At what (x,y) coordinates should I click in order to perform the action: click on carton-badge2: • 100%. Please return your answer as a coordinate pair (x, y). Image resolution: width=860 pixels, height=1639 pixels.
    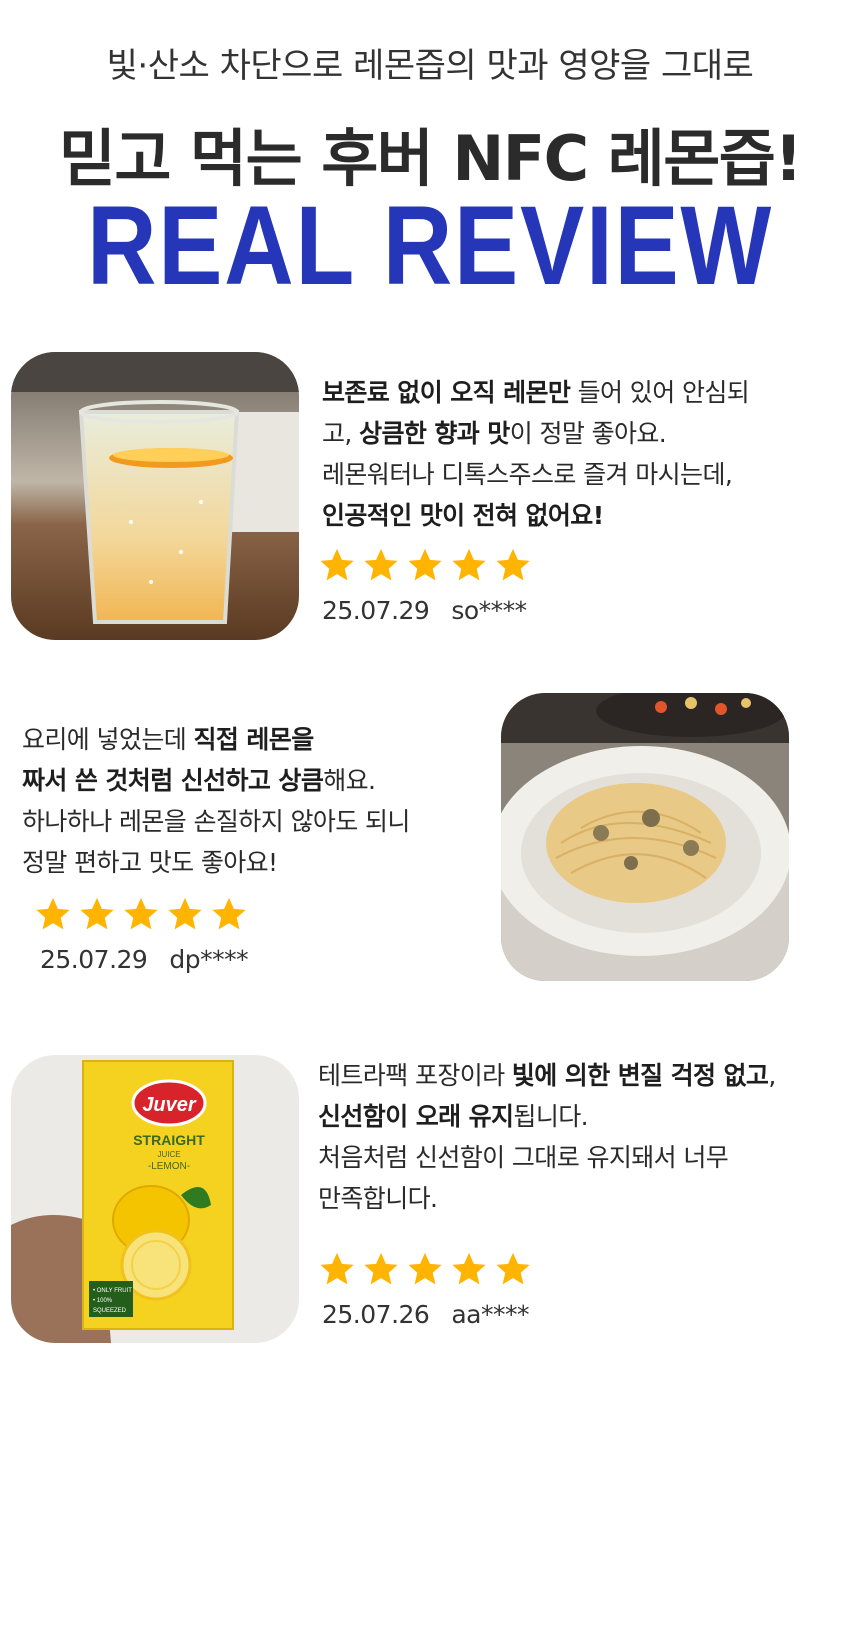
    Looking at the image, I should click on (103, 1301).